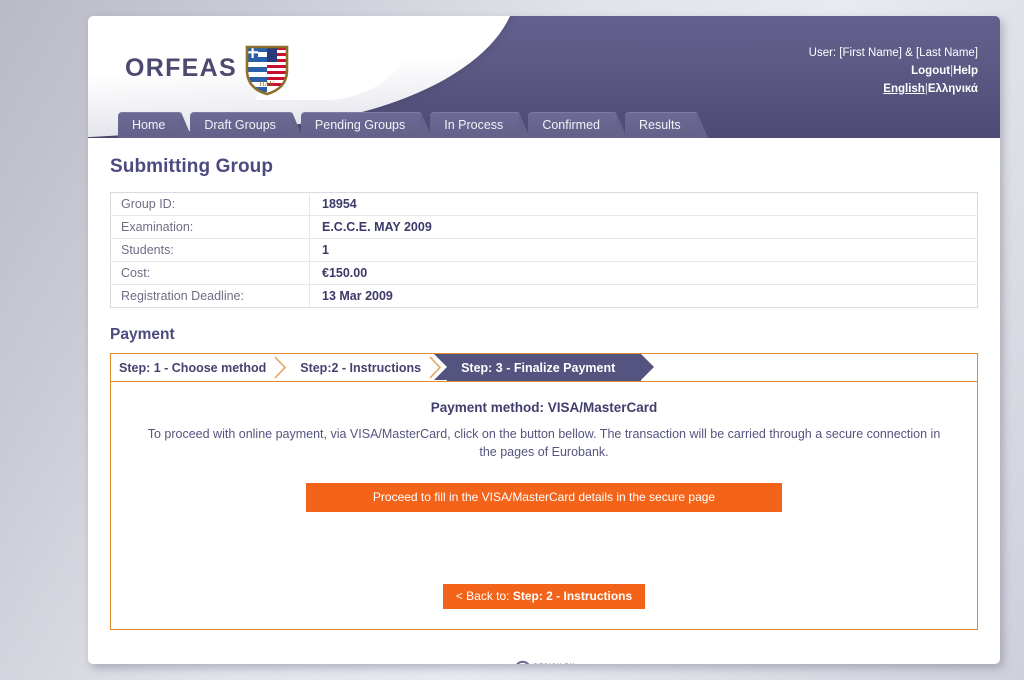 This screenshot has height=680, width=1024. I want to click on step-label: Step: 3 - Finalize Payment, so click(538, 367).